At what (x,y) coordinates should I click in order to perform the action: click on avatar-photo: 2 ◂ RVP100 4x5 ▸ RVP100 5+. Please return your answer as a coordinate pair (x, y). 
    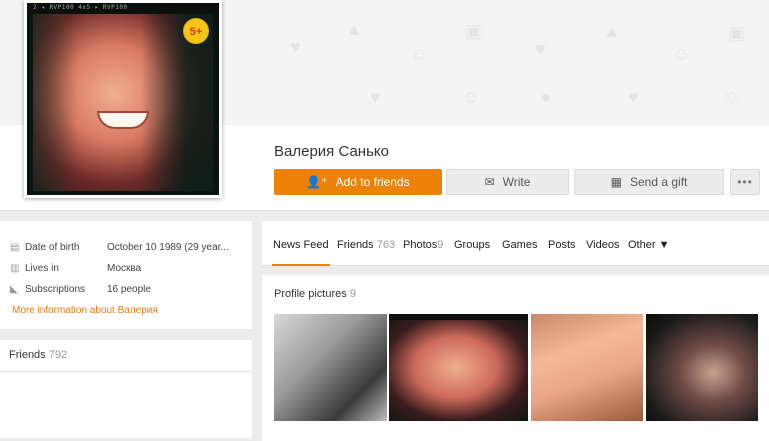
    Looking at the image, I should click on (123, 99).